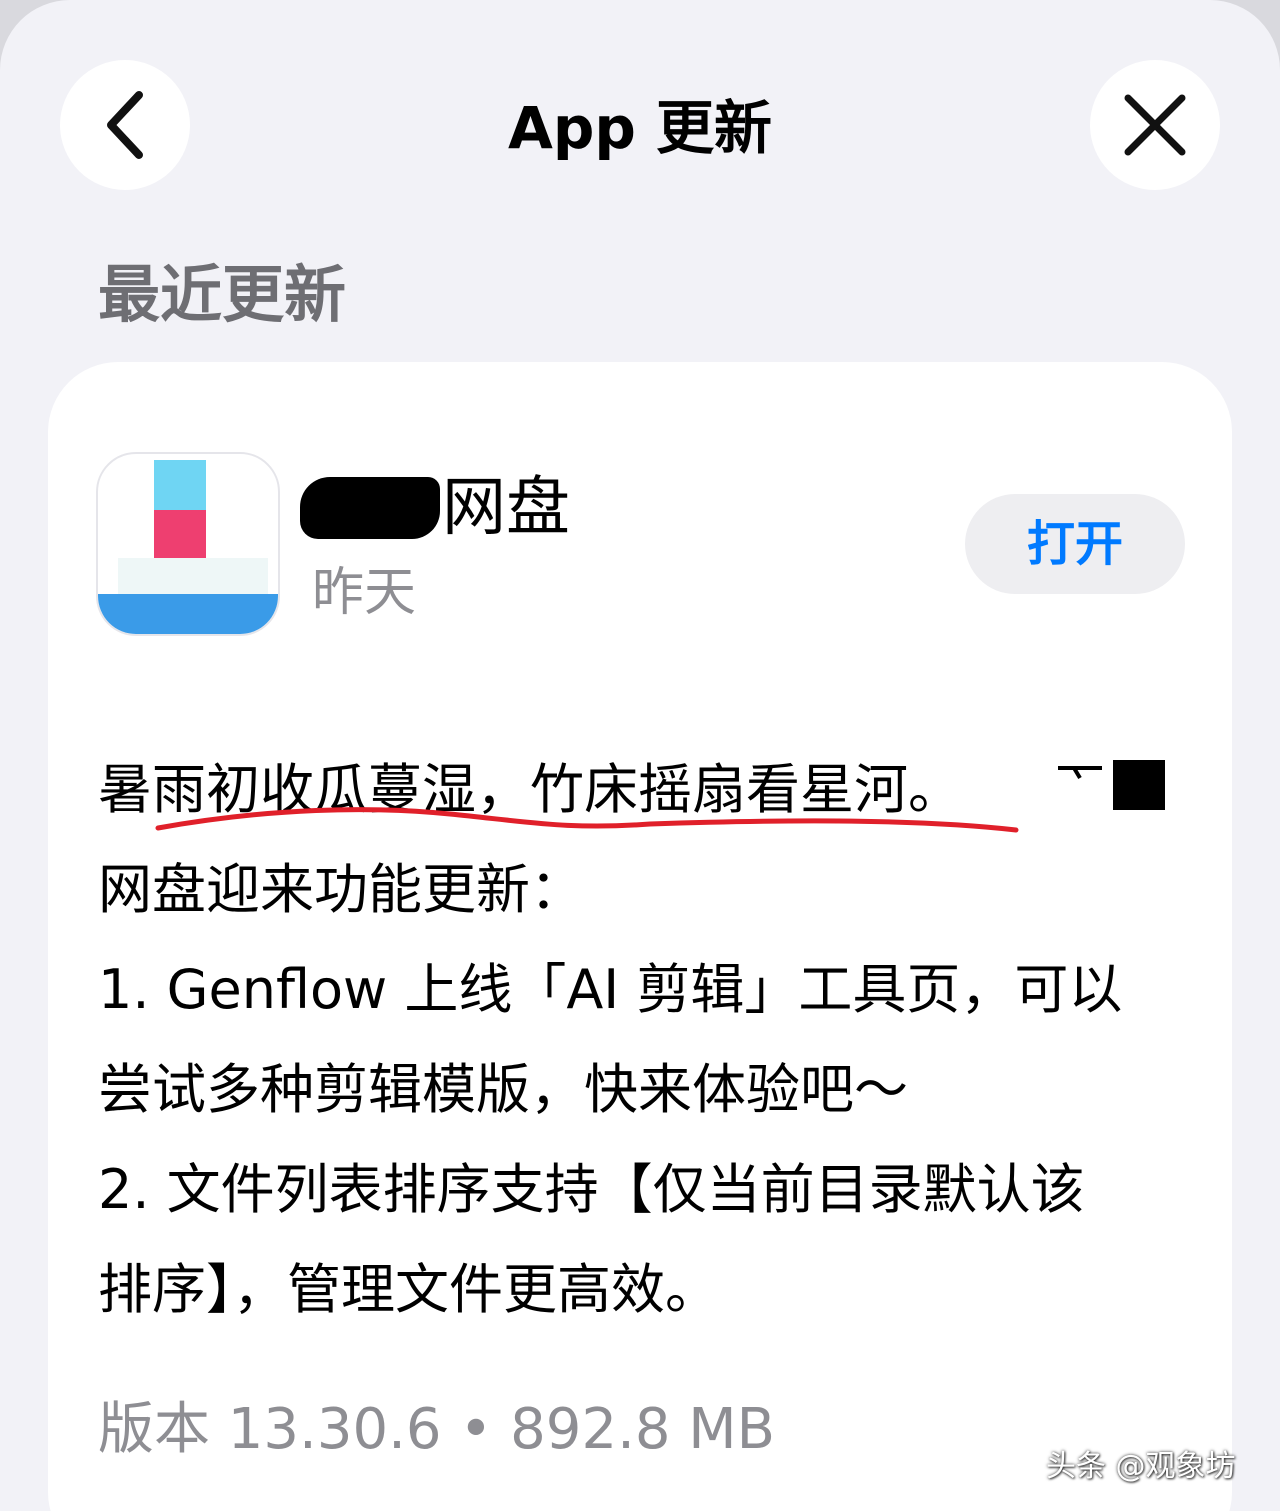  What do you see at coordinates (188, 614) in the screenshot?
I see `icon-block-blue` at bounding box center [188, 614].